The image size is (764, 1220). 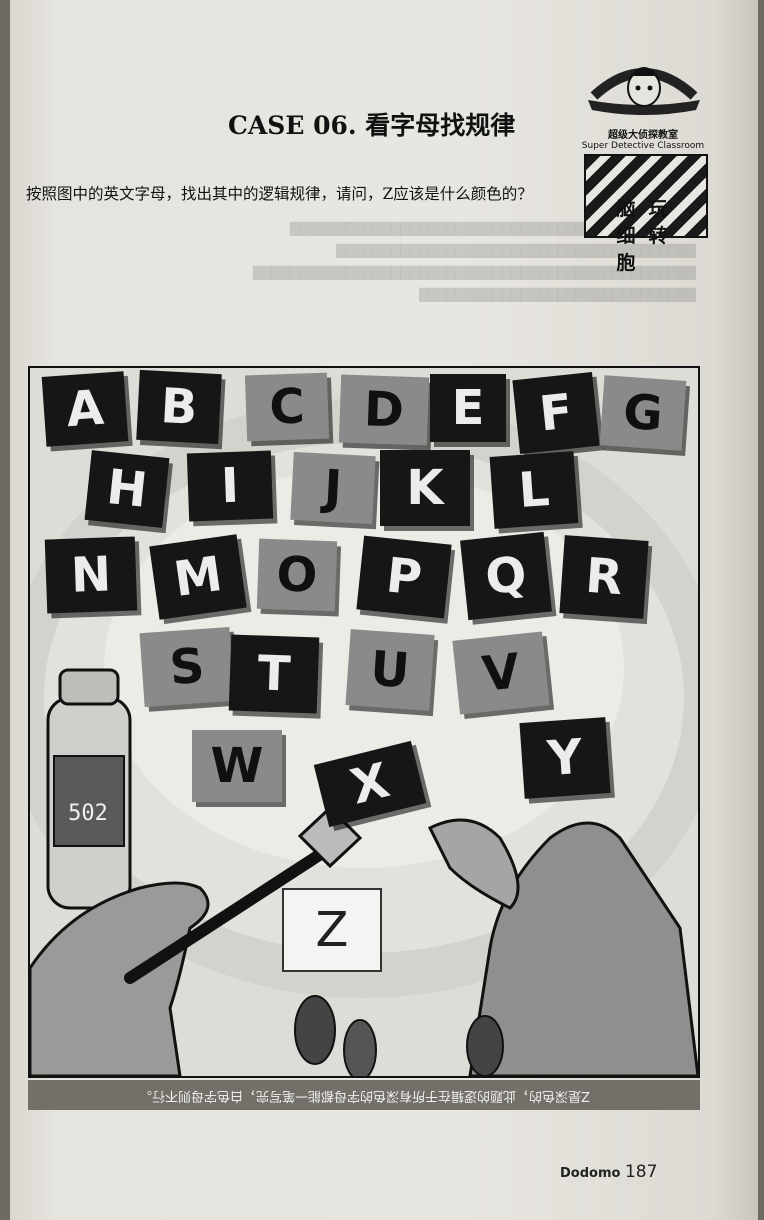 What do you see at coordinates (641, 1172) in the screenshot?
I see `page-number: 187` at bounding box center [641, 1172].